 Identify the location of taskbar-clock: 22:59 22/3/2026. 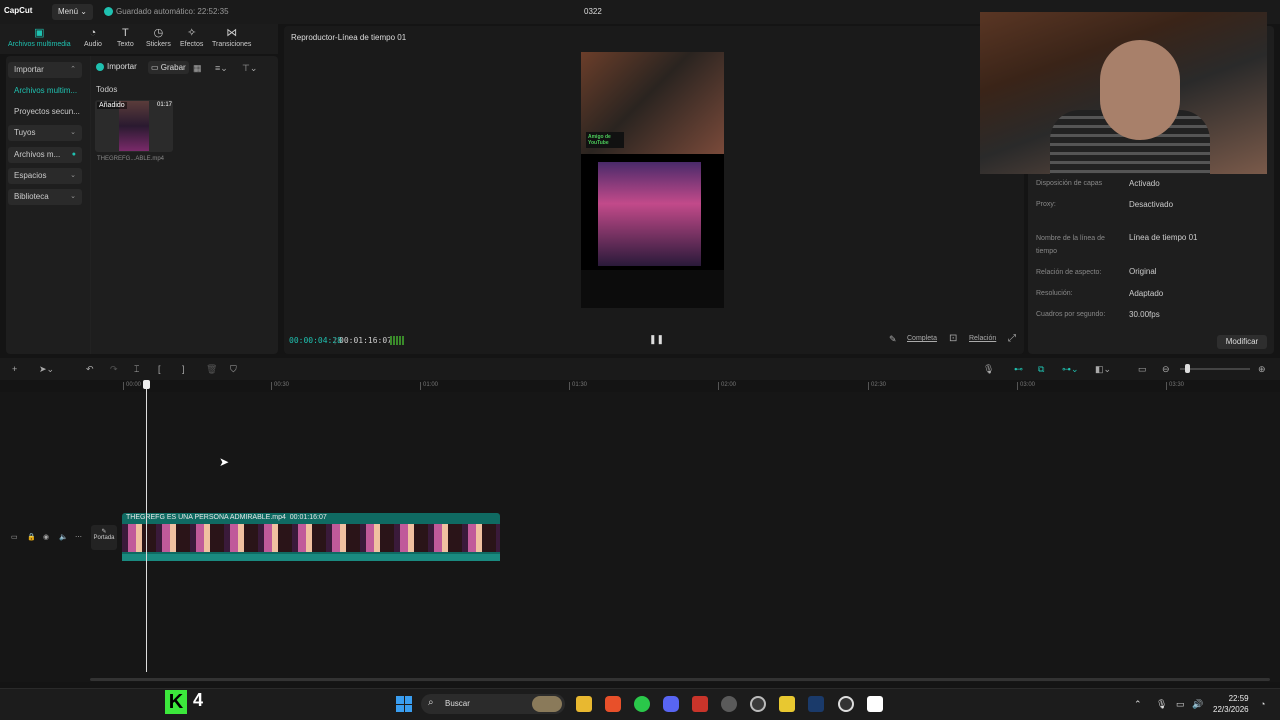
(1231, 704).